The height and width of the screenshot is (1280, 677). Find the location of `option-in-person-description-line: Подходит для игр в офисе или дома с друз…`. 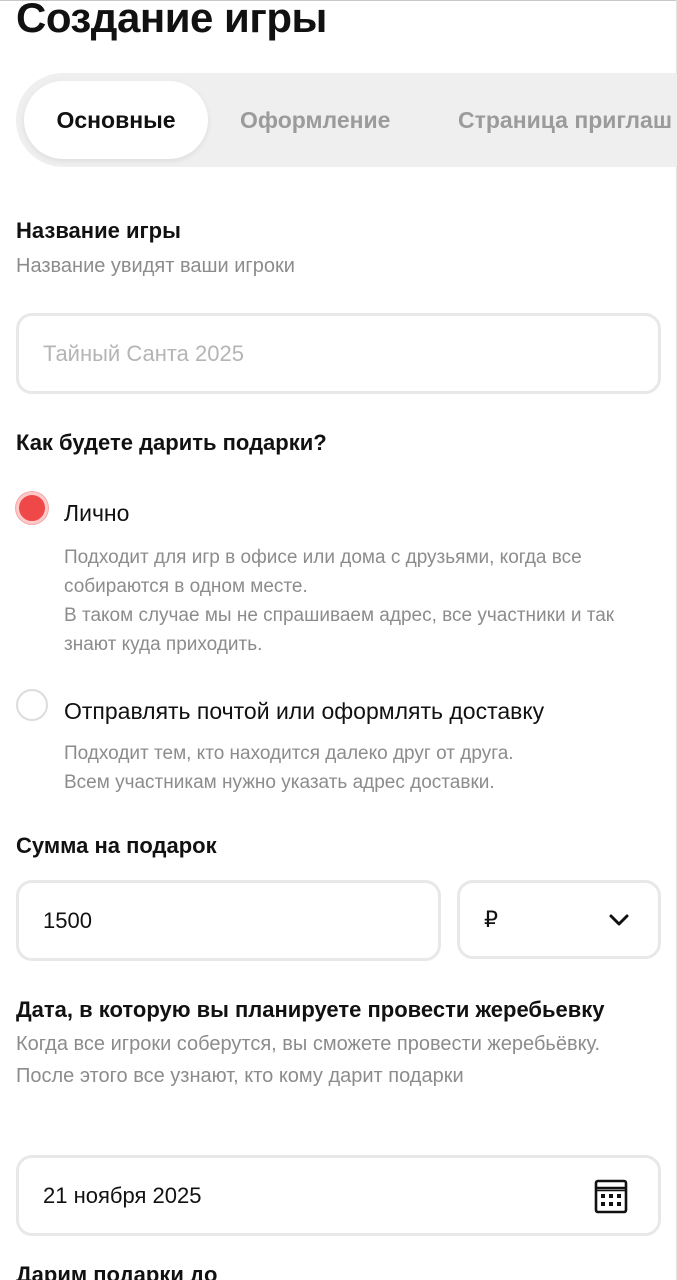

option-in-person-description-line: Подходит для игр в офисе или дома с друз… is located at coordinates (323, 572).